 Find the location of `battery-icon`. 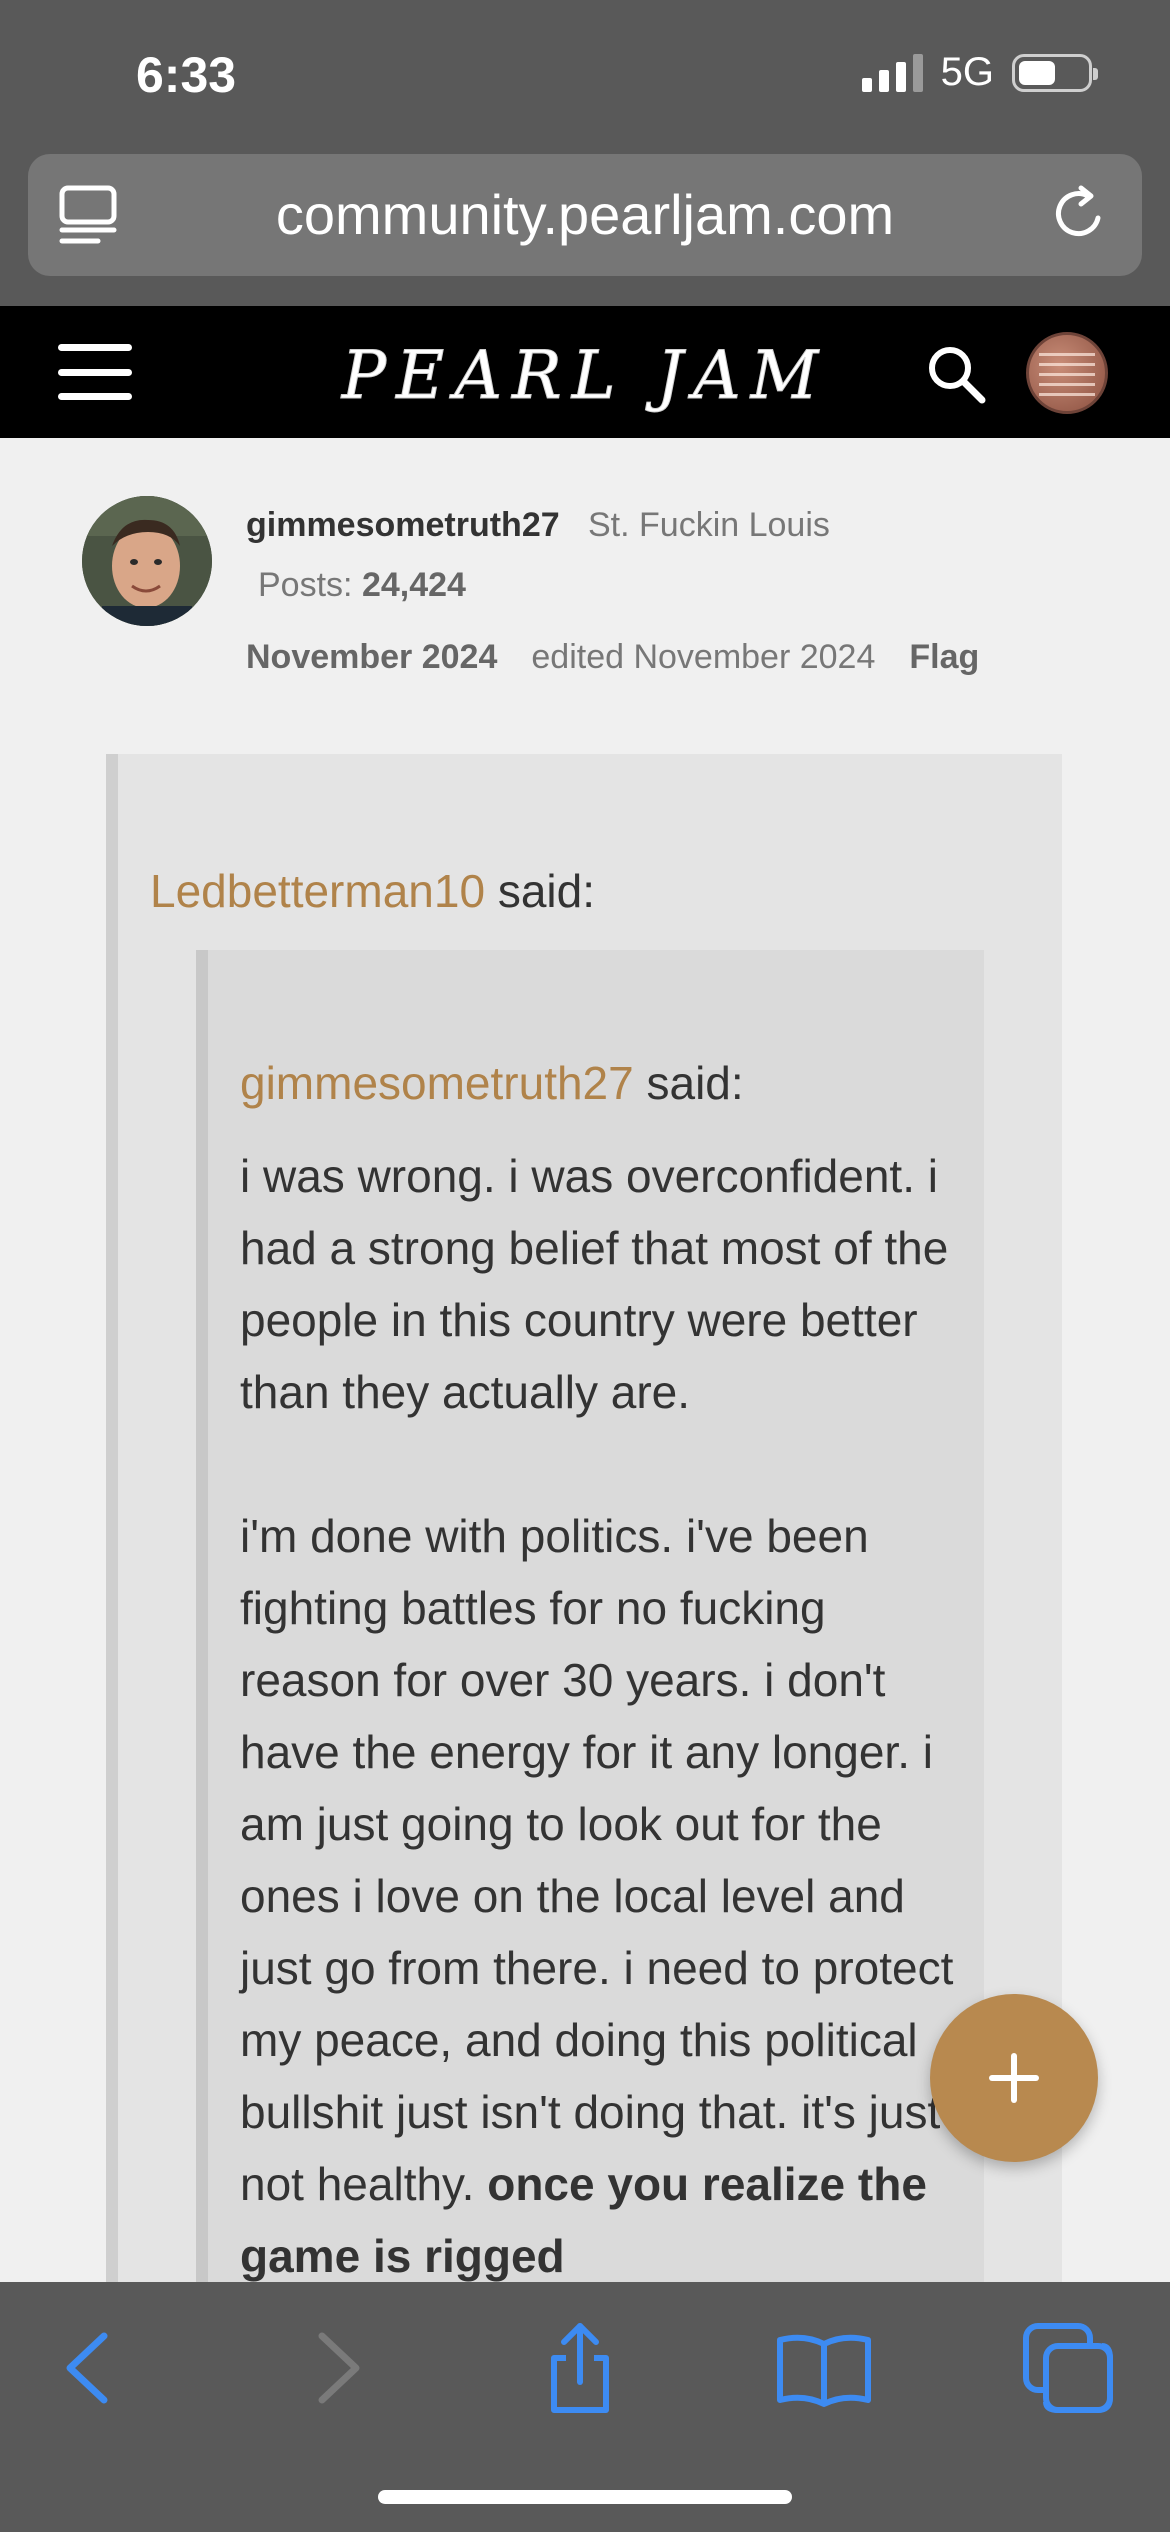

battery-icon is located at coordinates (1055, 72).